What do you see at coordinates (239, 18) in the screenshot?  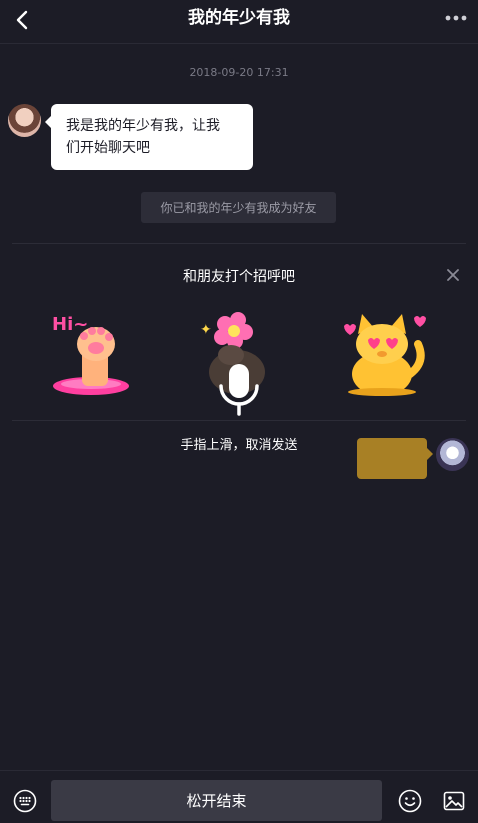 I see `page-title: 我的年少有我` at bounding box center [239, 18].